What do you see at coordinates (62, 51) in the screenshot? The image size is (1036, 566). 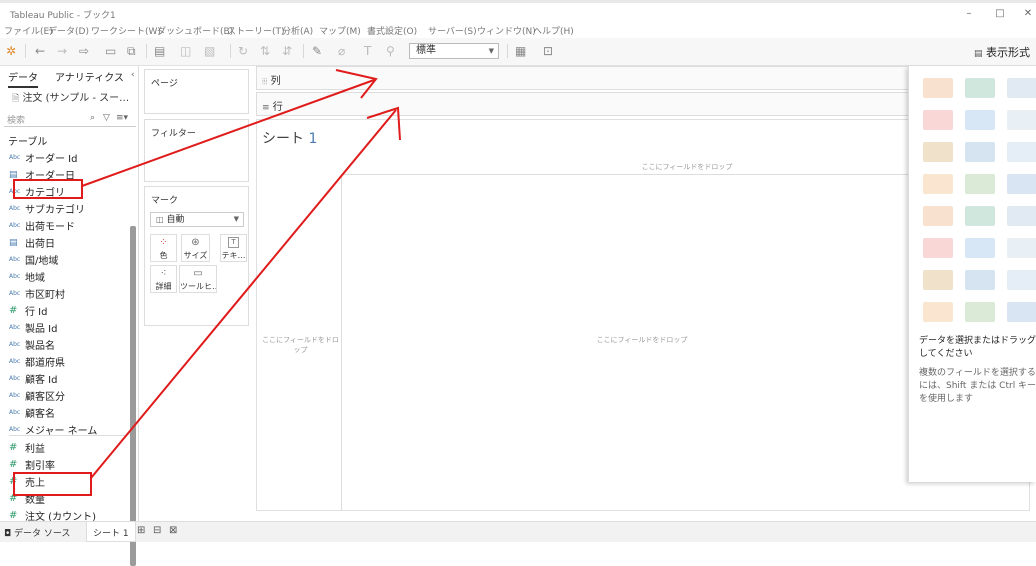 I see `redo-icon: →` at bounding box center [62, 51].